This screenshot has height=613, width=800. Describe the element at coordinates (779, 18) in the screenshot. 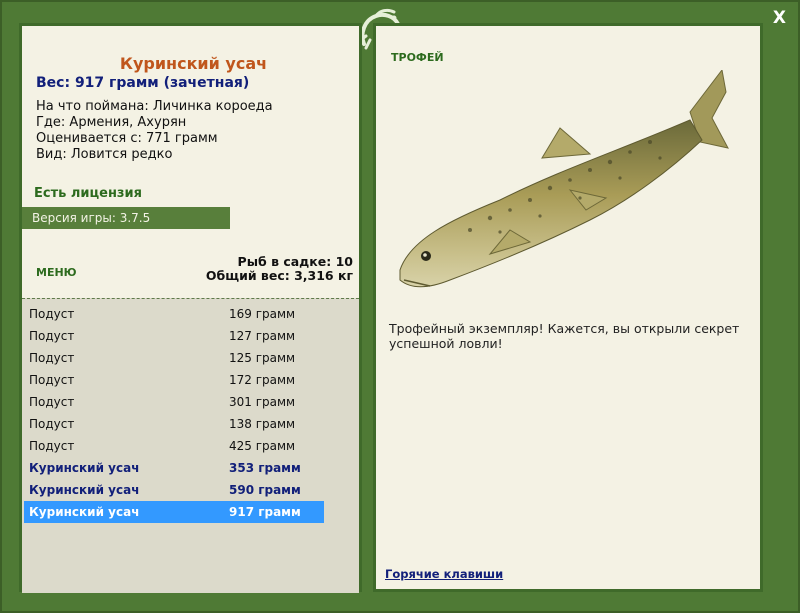

I see `close-button: X` at that location.